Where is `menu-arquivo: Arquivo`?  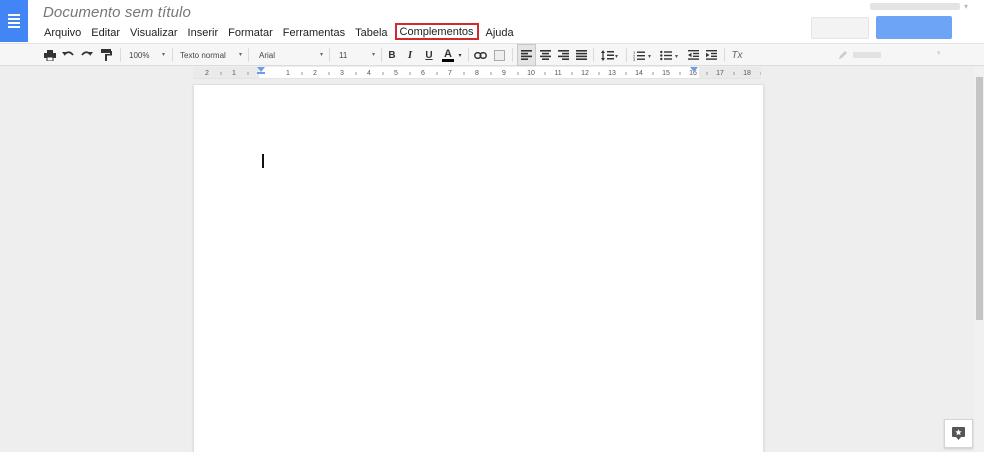 menu-arquivo: Arquivo is located at coordinates (62, 32).